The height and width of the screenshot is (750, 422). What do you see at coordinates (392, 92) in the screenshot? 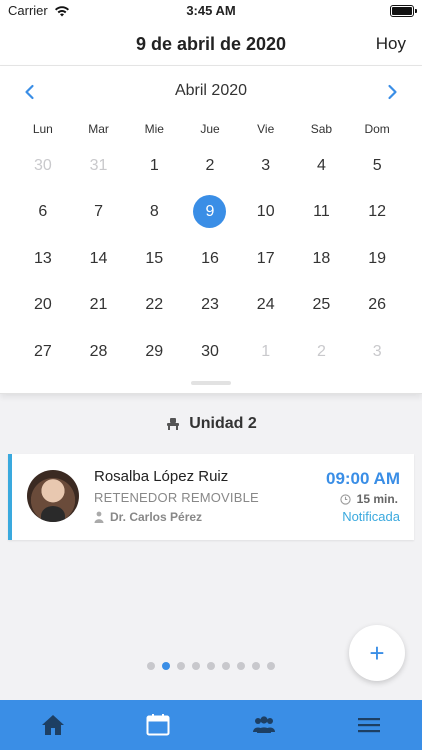
I see `chevron-right-icon` at bounding box center [392, 92].